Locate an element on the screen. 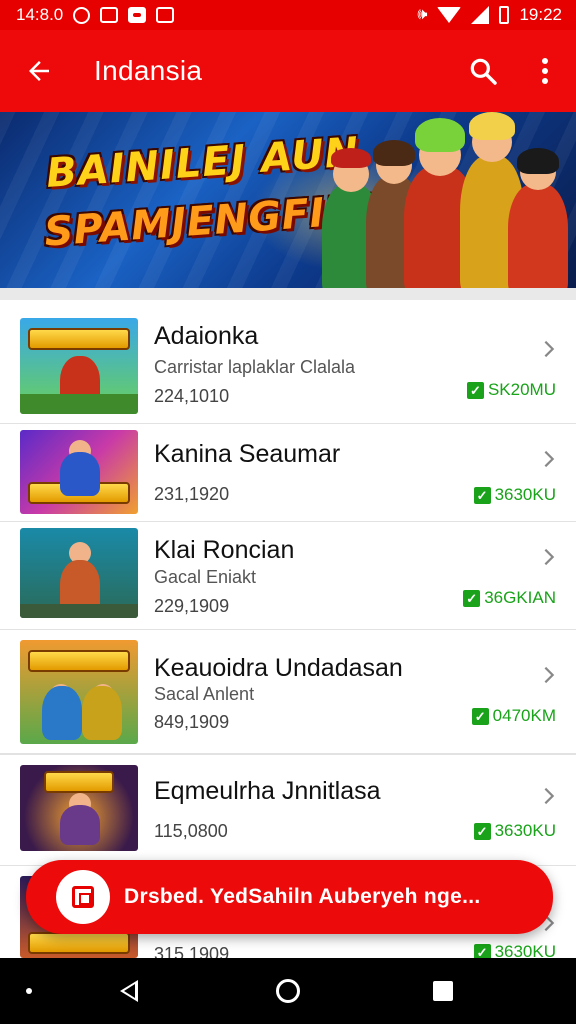 The image size is (576, 1024). battery-icon is located at coordinates (504, 15).